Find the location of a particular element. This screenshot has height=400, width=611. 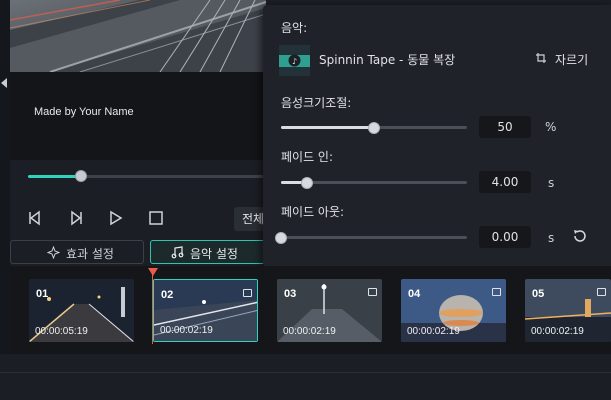

sparkle-icon is located at coordinates (53, 252).